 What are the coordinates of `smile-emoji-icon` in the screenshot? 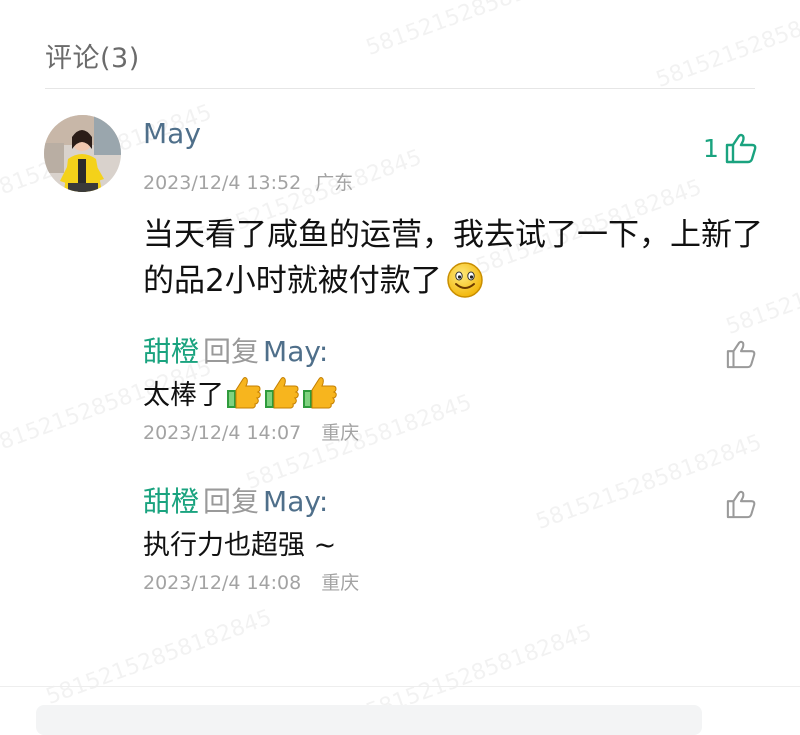 It's located at (465, 286).